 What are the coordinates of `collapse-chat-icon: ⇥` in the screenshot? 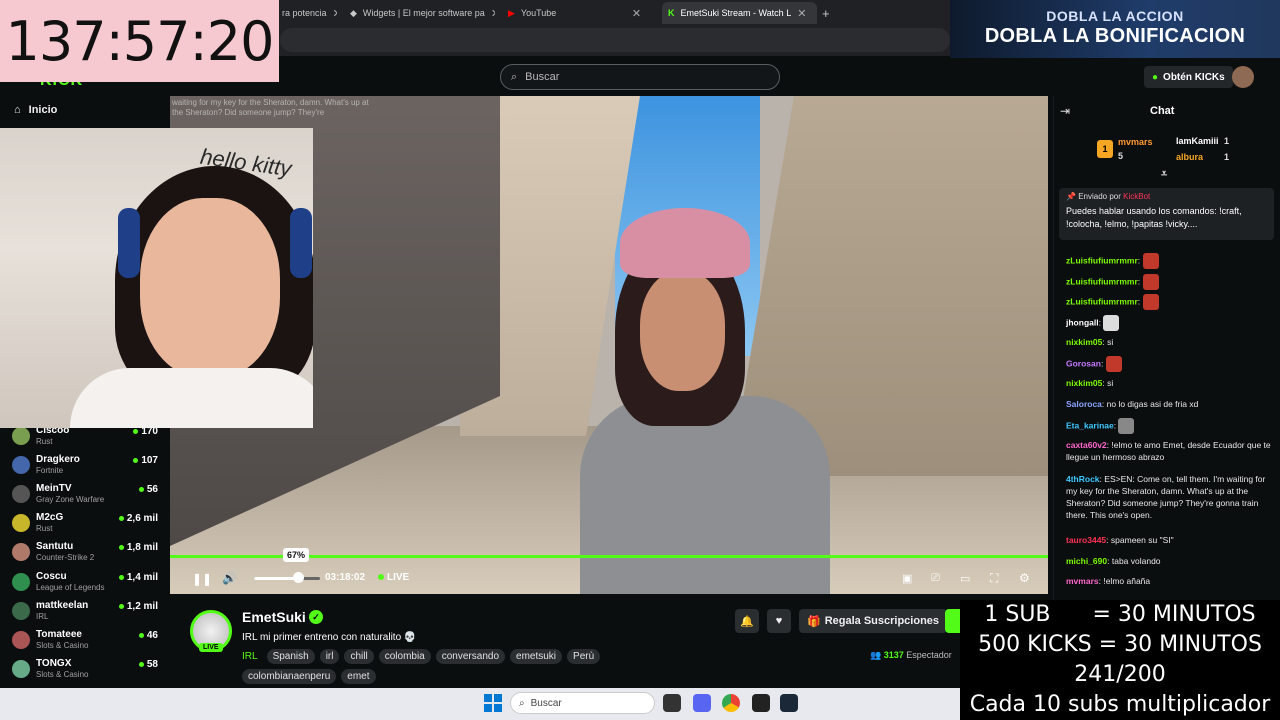 It's located at (1065, 111).